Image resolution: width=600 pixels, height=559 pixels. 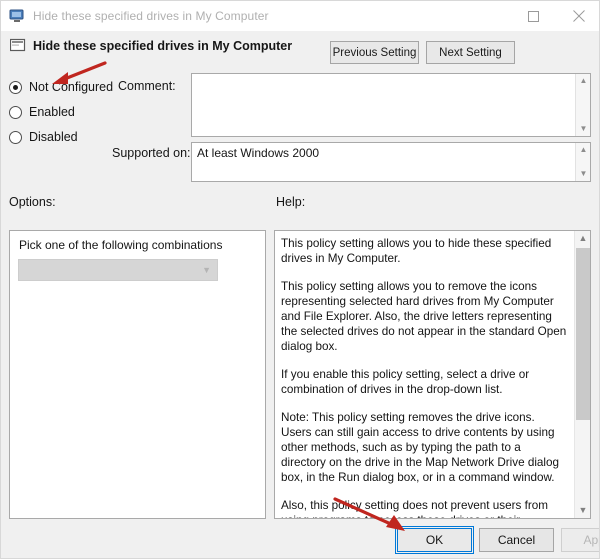 I want to click on drive-combination-dropdown: ▼, so click(x=118, y=270).